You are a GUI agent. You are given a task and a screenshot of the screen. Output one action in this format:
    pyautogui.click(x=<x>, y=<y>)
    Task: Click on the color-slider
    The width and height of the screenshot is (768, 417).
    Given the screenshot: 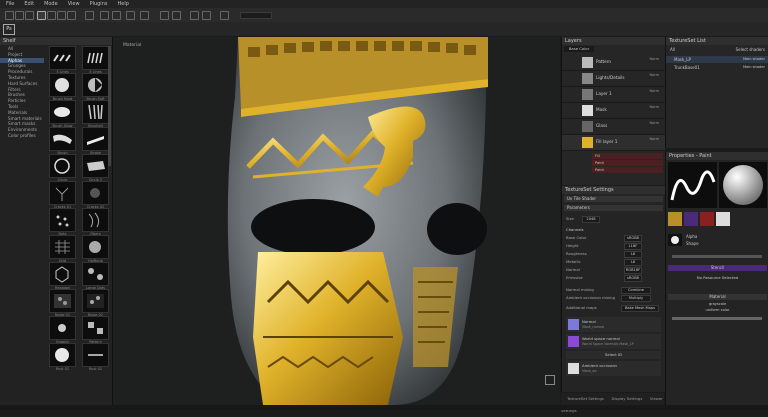 What is the action you would take?
    pyautogui.click(x=717, y=318)
    